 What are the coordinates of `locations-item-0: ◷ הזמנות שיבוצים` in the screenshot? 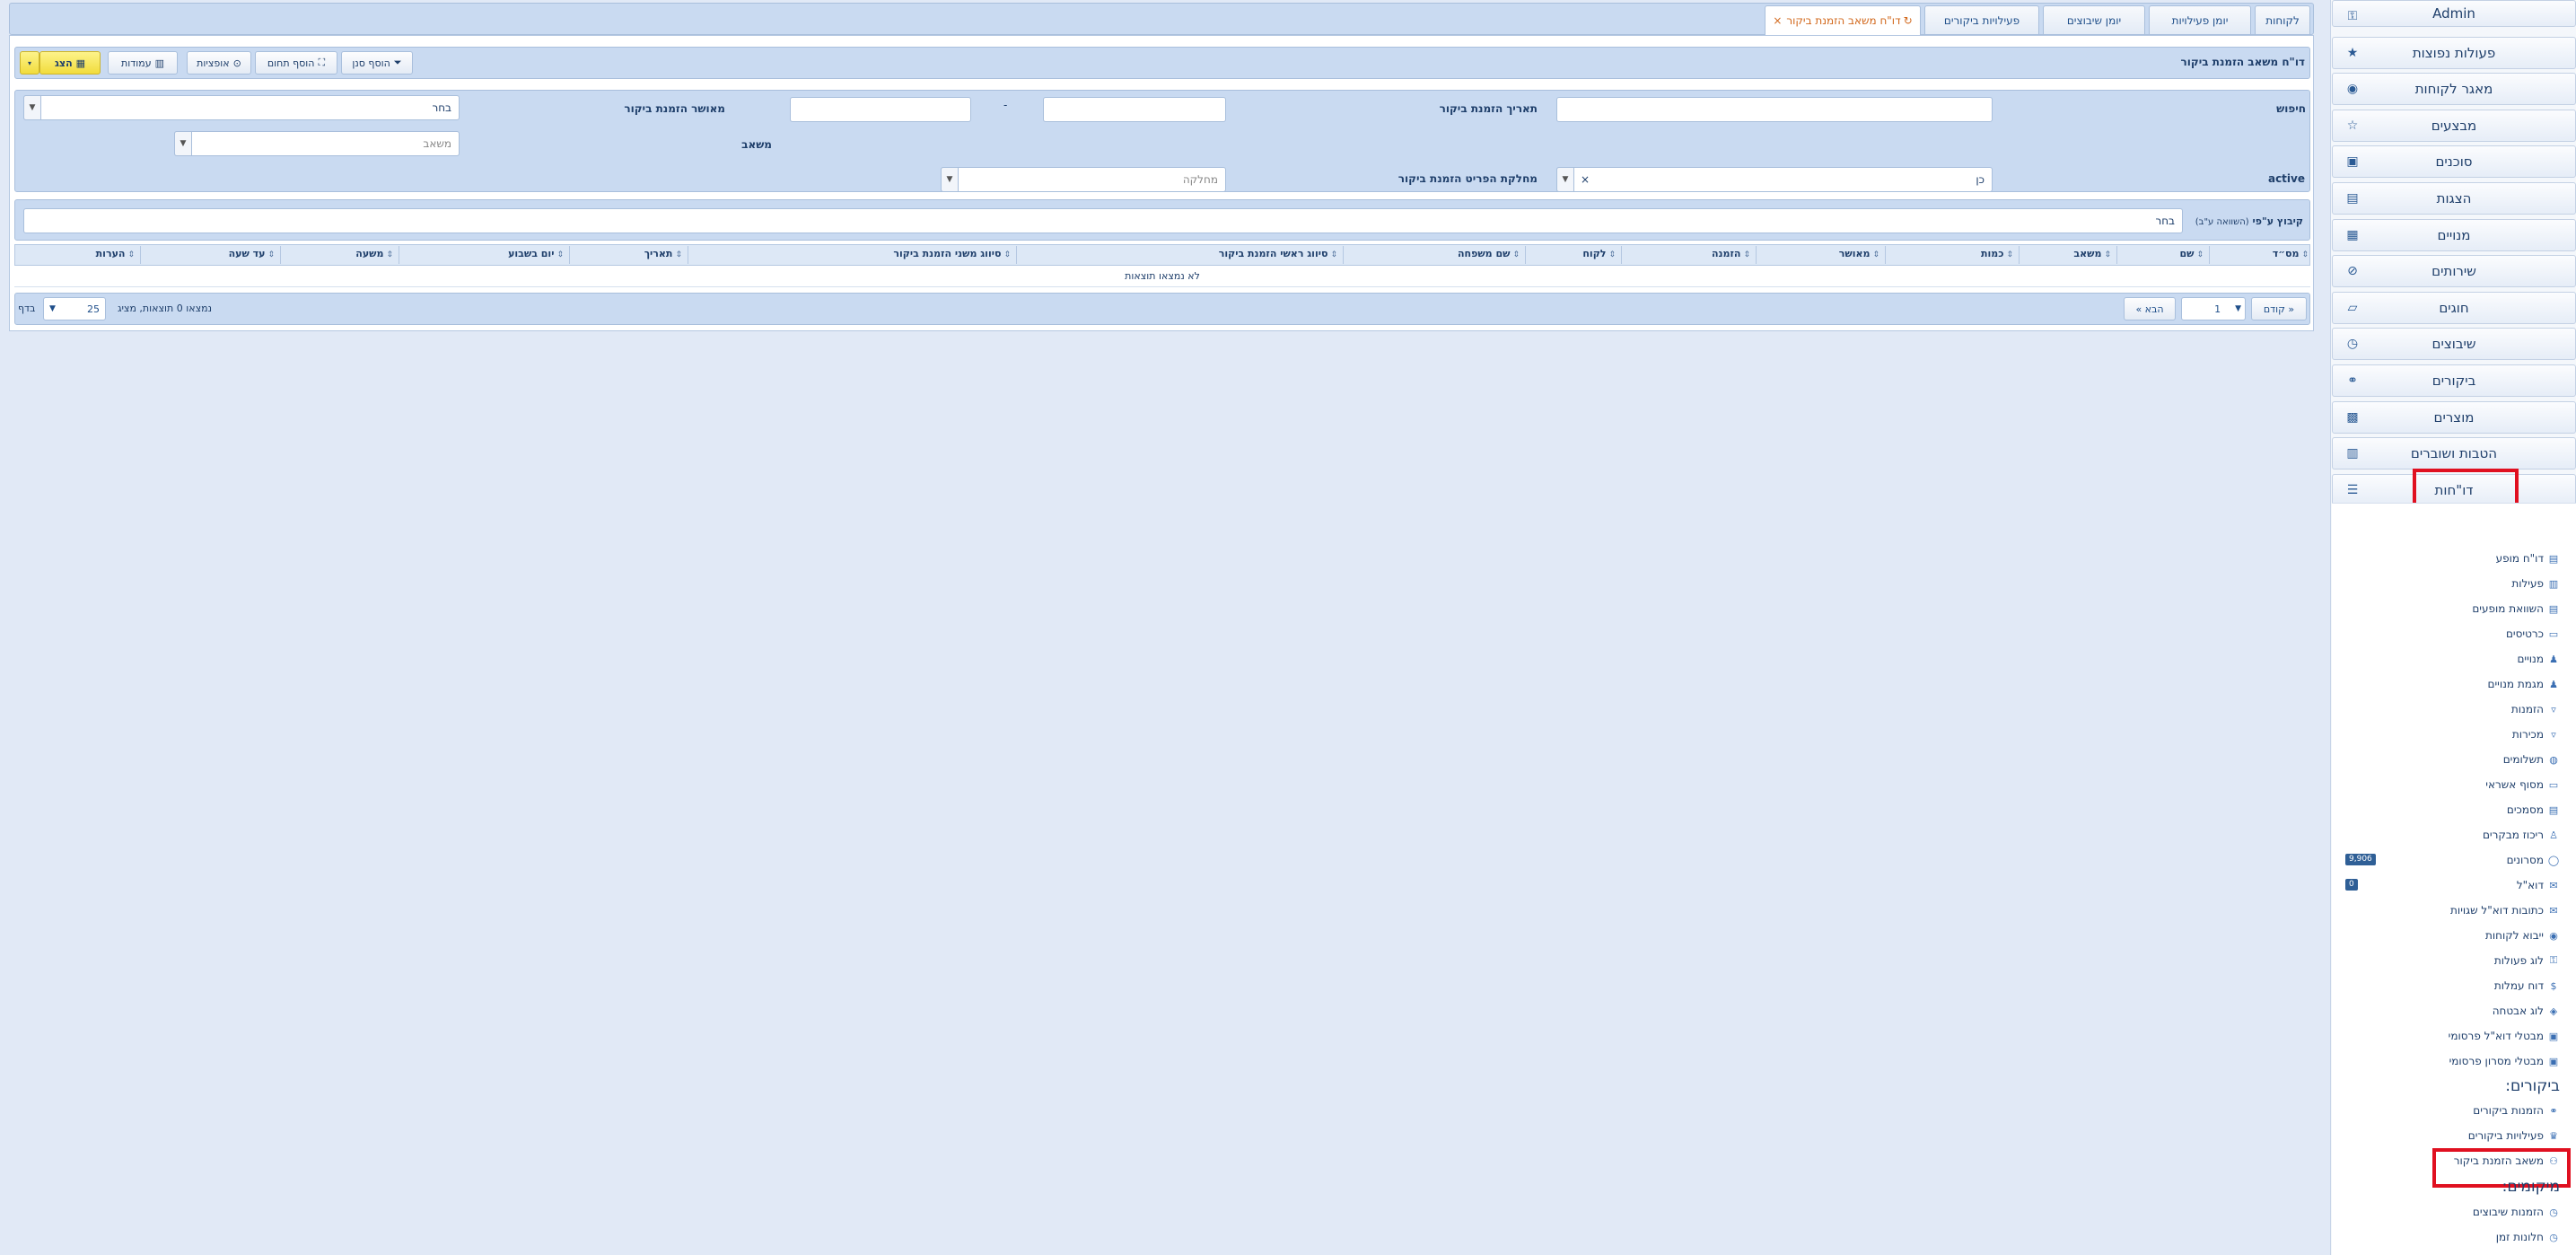 It's located at (2516, 1212).